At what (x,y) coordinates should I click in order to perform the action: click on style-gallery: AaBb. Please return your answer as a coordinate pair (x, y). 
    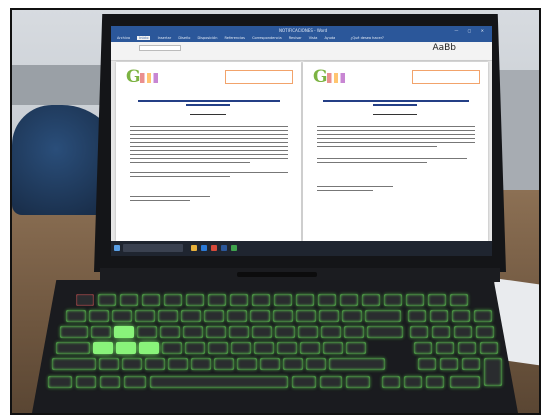
    Looking at the image, I should click on (444, 48).